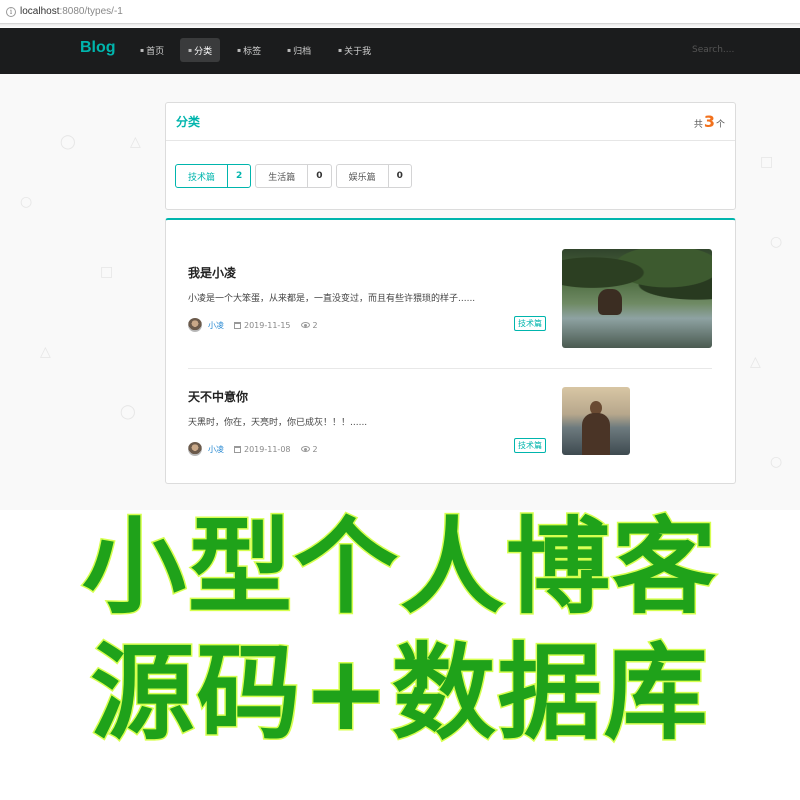  What do you see at coordinates (188, 122) in the screenshot?
I see `types-title: 分类` at bounding box center [188, 122].